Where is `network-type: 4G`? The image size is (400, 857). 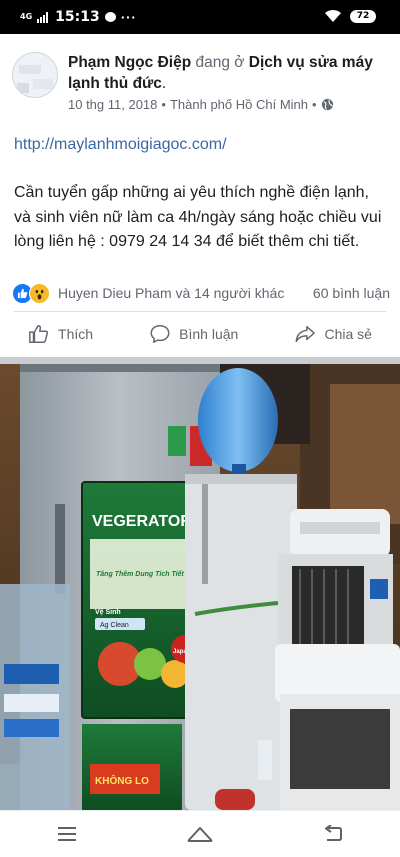
network-type: 4G is located at coordinates (26, 16).